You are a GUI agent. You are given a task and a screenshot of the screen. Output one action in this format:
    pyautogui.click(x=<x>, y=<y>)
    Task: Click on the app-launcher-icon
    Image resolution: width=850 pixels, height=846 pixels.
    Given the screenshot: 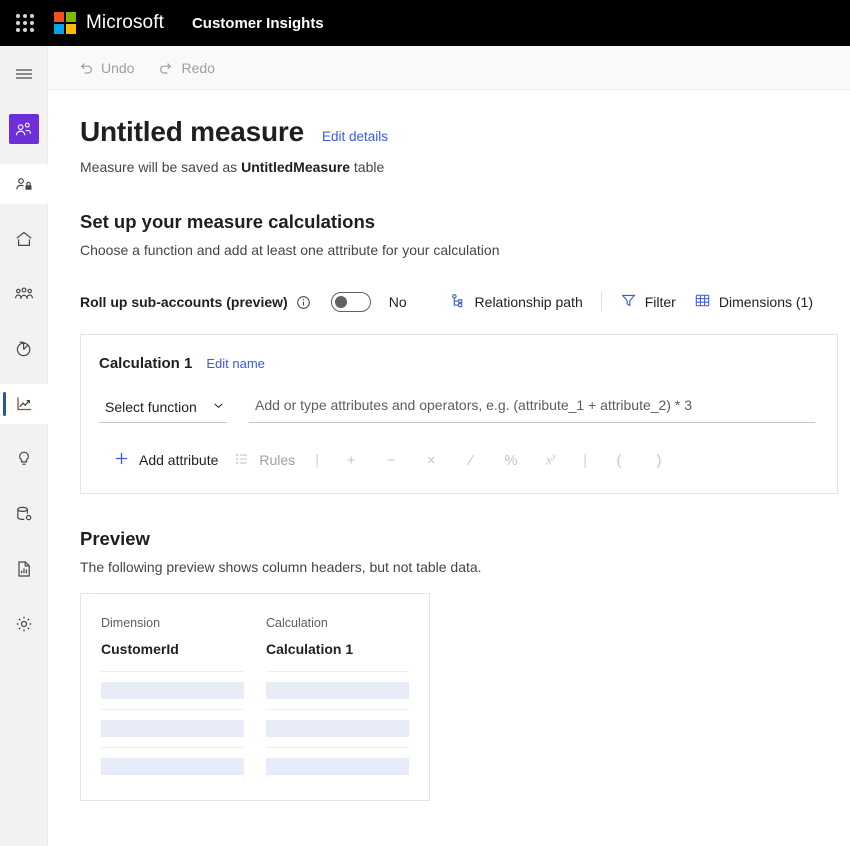 What is the action you would take?
    pyautogui.click(x=25, y=23)
    